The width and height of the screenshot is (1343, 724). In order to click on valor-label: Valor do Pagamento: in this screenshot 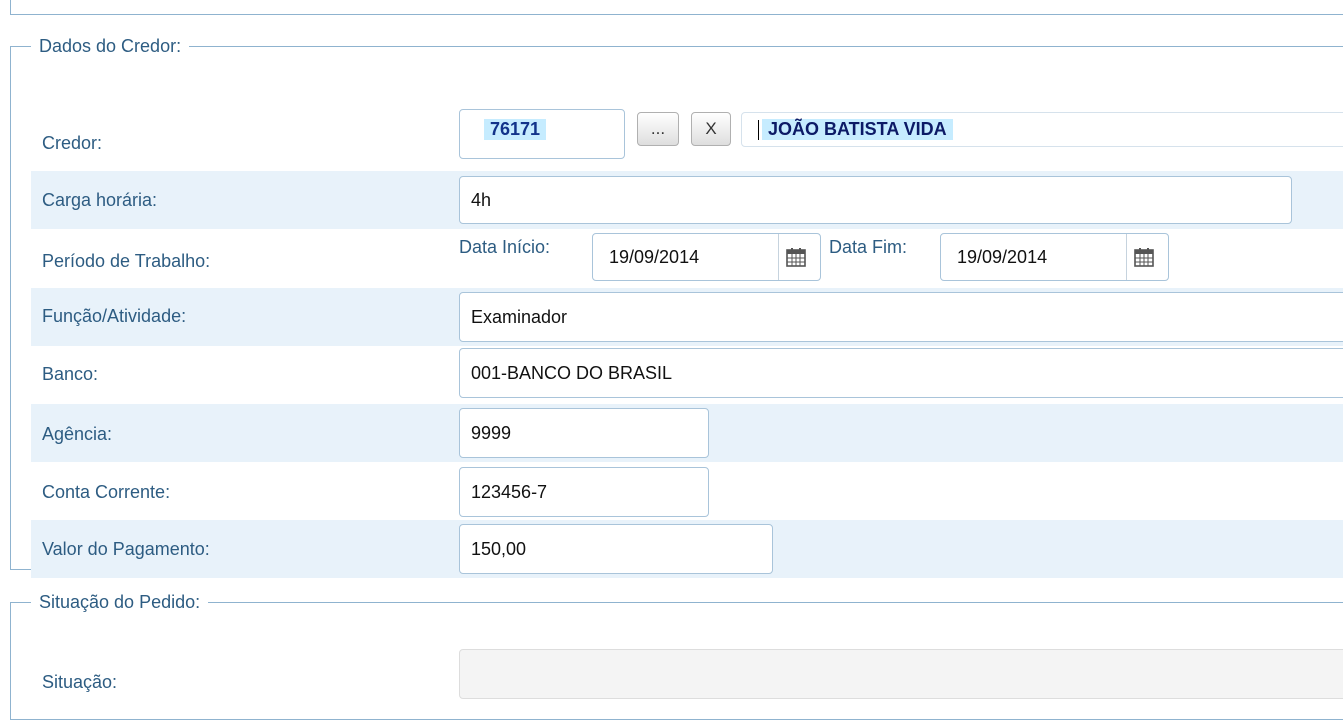, I will do `click(126, 549)`.